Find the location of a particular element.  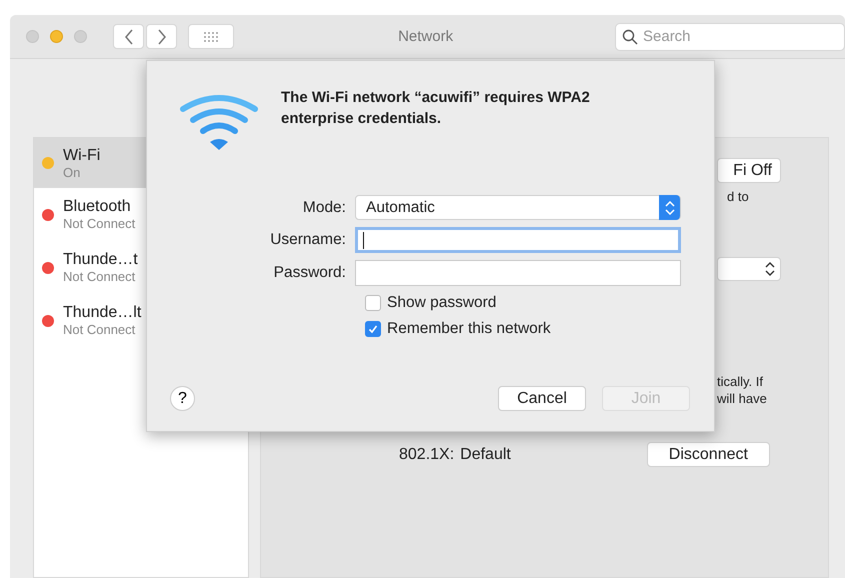

grid-icon is located at coordinates (211, 36).